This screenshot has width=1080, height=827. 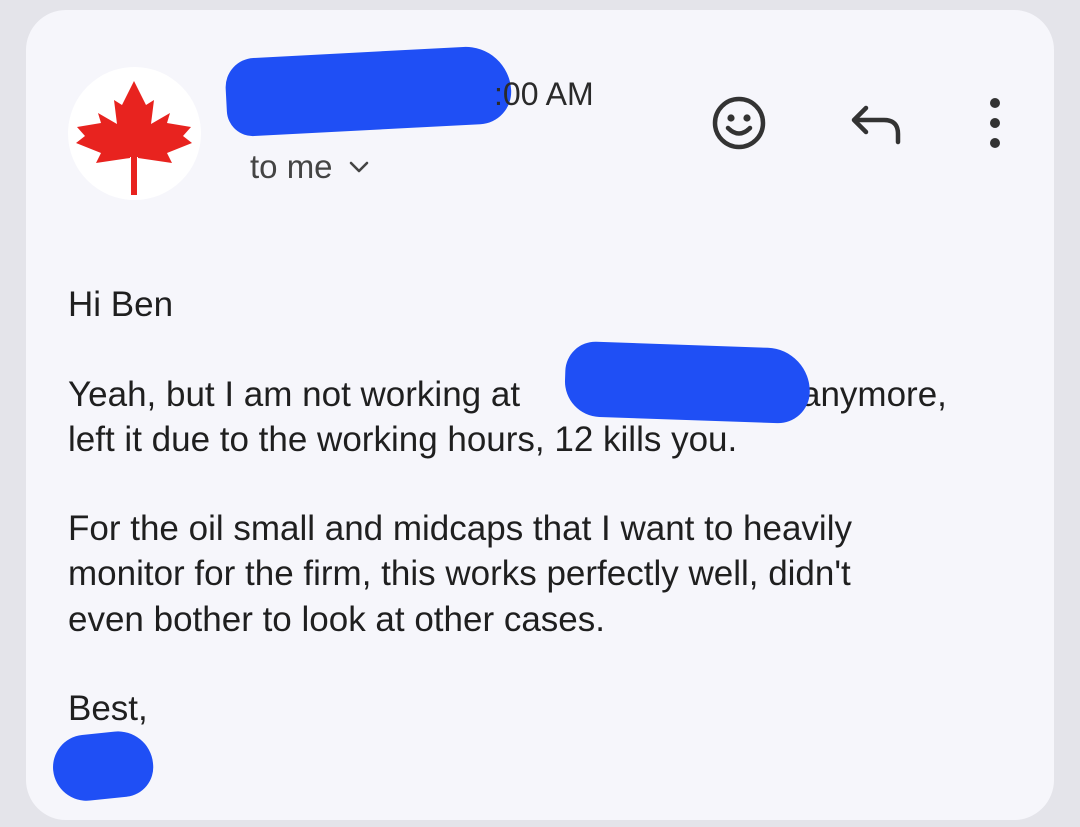 I want to click on reply-arrow-icon, so click(x=876, y=125).